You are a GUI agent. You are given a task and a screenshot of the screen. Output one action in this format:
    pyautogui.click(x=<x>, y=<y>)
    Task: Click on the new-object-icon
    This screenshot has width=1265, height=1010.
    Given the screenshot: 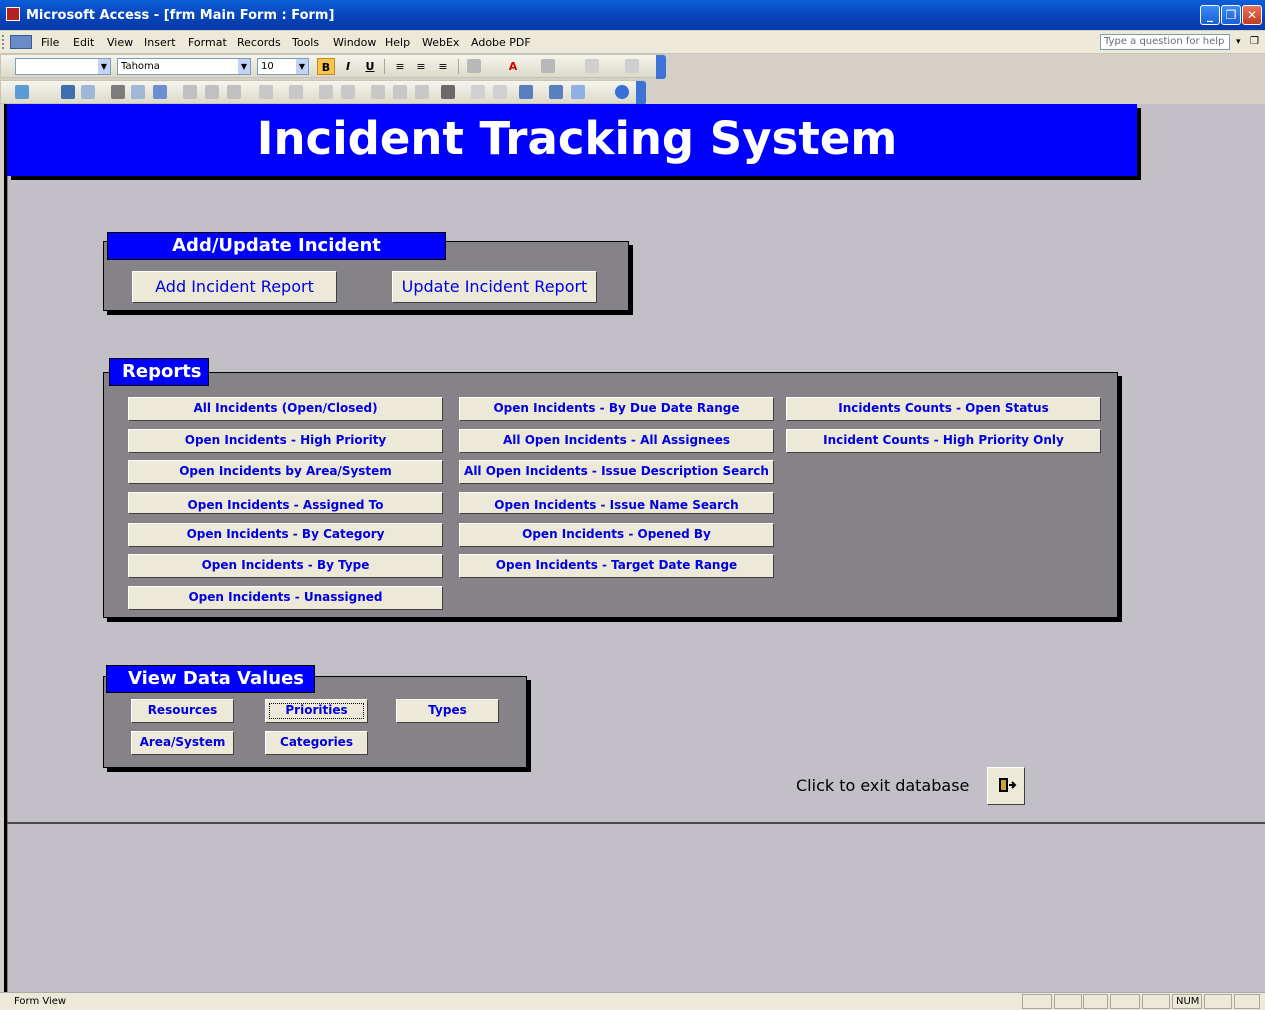 What is the action you would take?
    pyautogui.click(x=578, y=92)
    